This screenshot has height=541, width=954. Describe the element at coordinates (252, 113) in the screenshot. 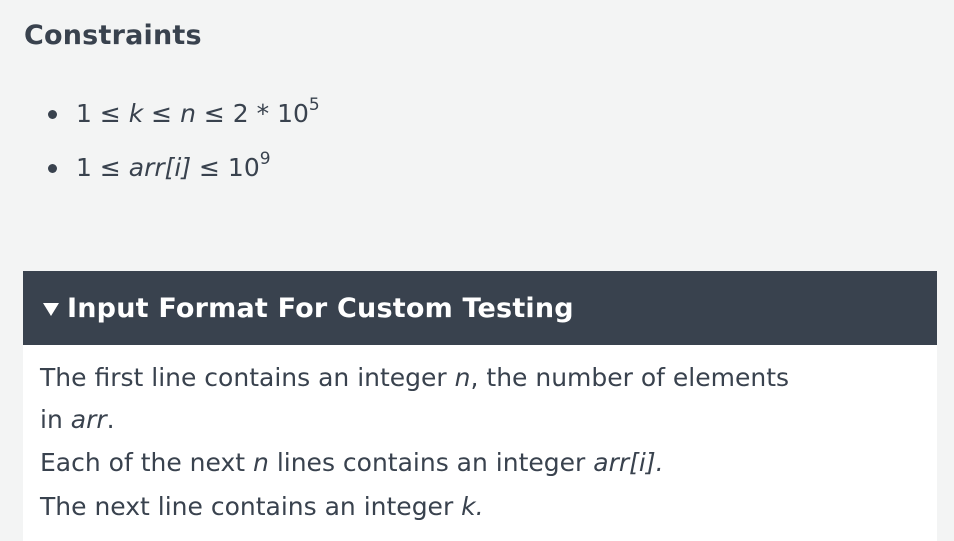

I see `constraint-text: ≤ 2 * 10` at that location.